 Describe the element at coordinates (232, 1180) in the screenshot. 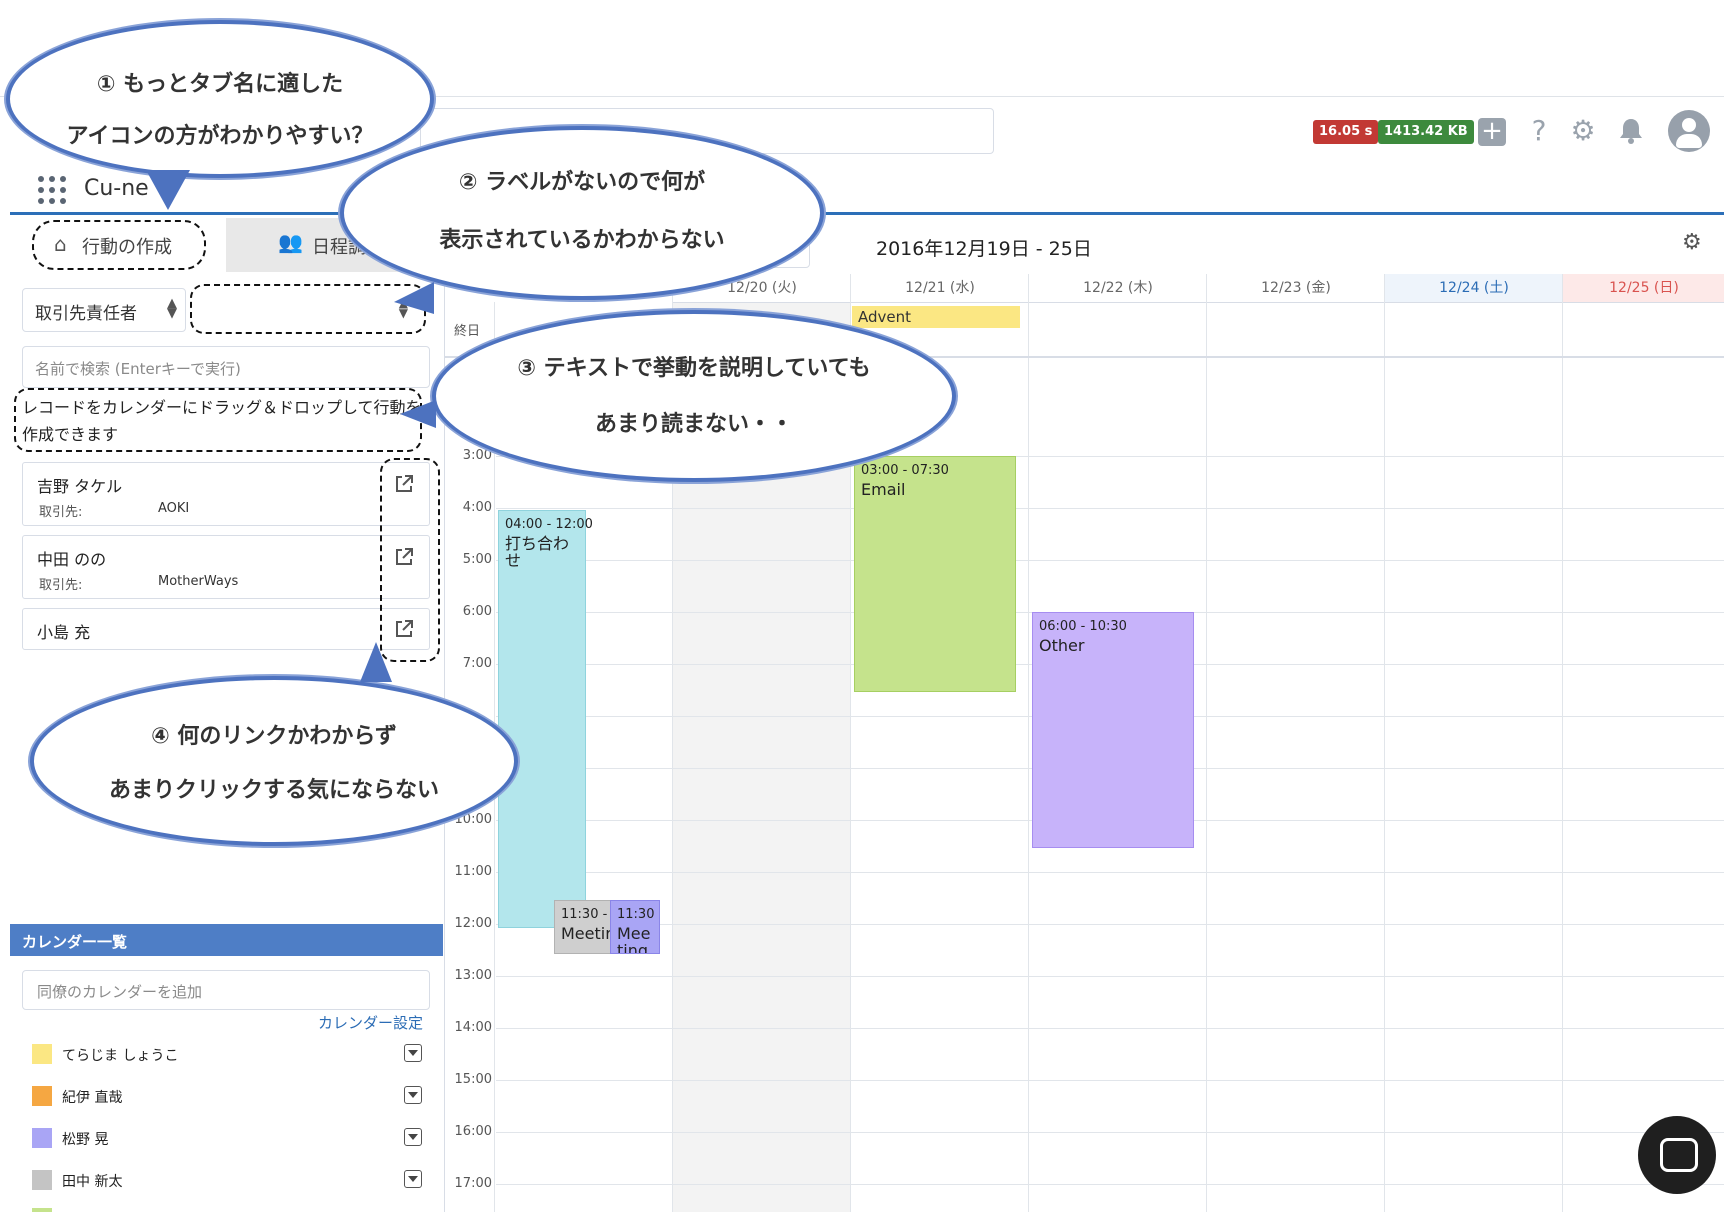

I see `calendar-list-item: 田中 新太` at that location.